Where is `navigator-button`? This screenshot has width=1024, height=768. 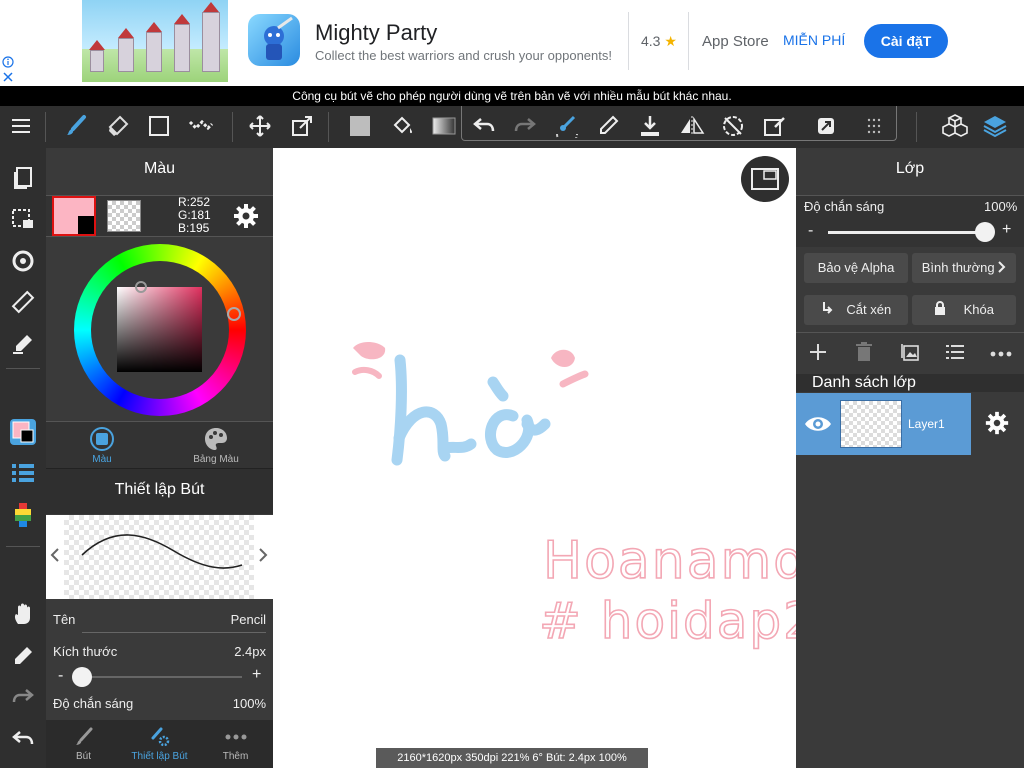 navigator-button is located at coordinates (765, 179).